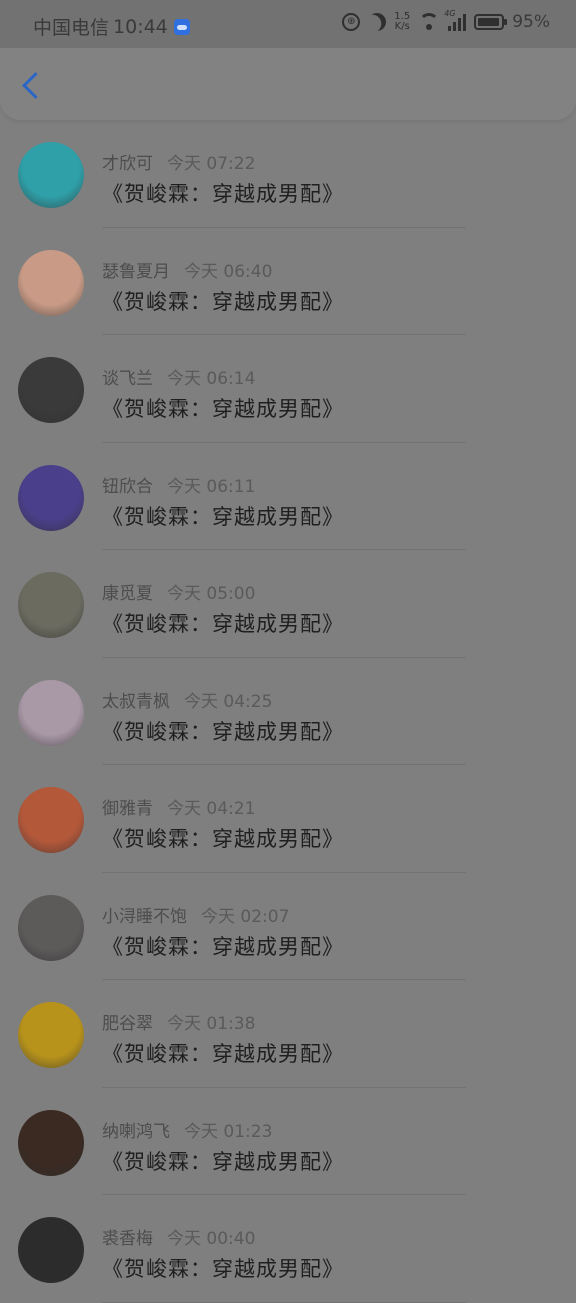  What do you see at coordinates (288, 604) in the screenshot?
I see `list-item: 康觅夏 今天 05:00 《贺峻霖：穿越成男配》` at bounding box center [288, 604].